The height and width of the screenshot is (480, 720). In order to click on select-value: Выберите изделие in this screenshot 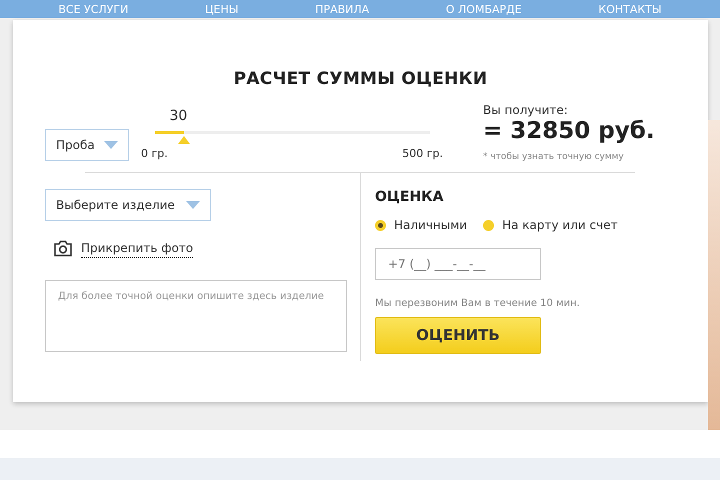, I will do `click(115, 205)`.